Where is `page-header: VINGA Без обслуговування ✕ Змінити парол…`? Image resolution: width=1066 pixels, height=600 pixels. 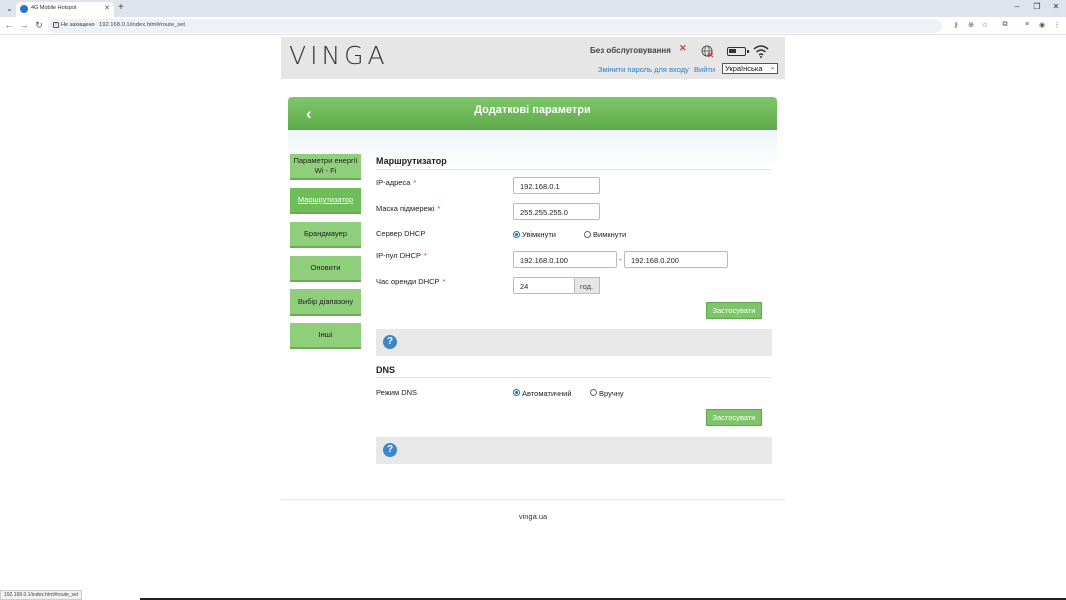
page-header: VINGA Без обслуговування ✕ Змінити парол… is located at coordinates (533, 58).